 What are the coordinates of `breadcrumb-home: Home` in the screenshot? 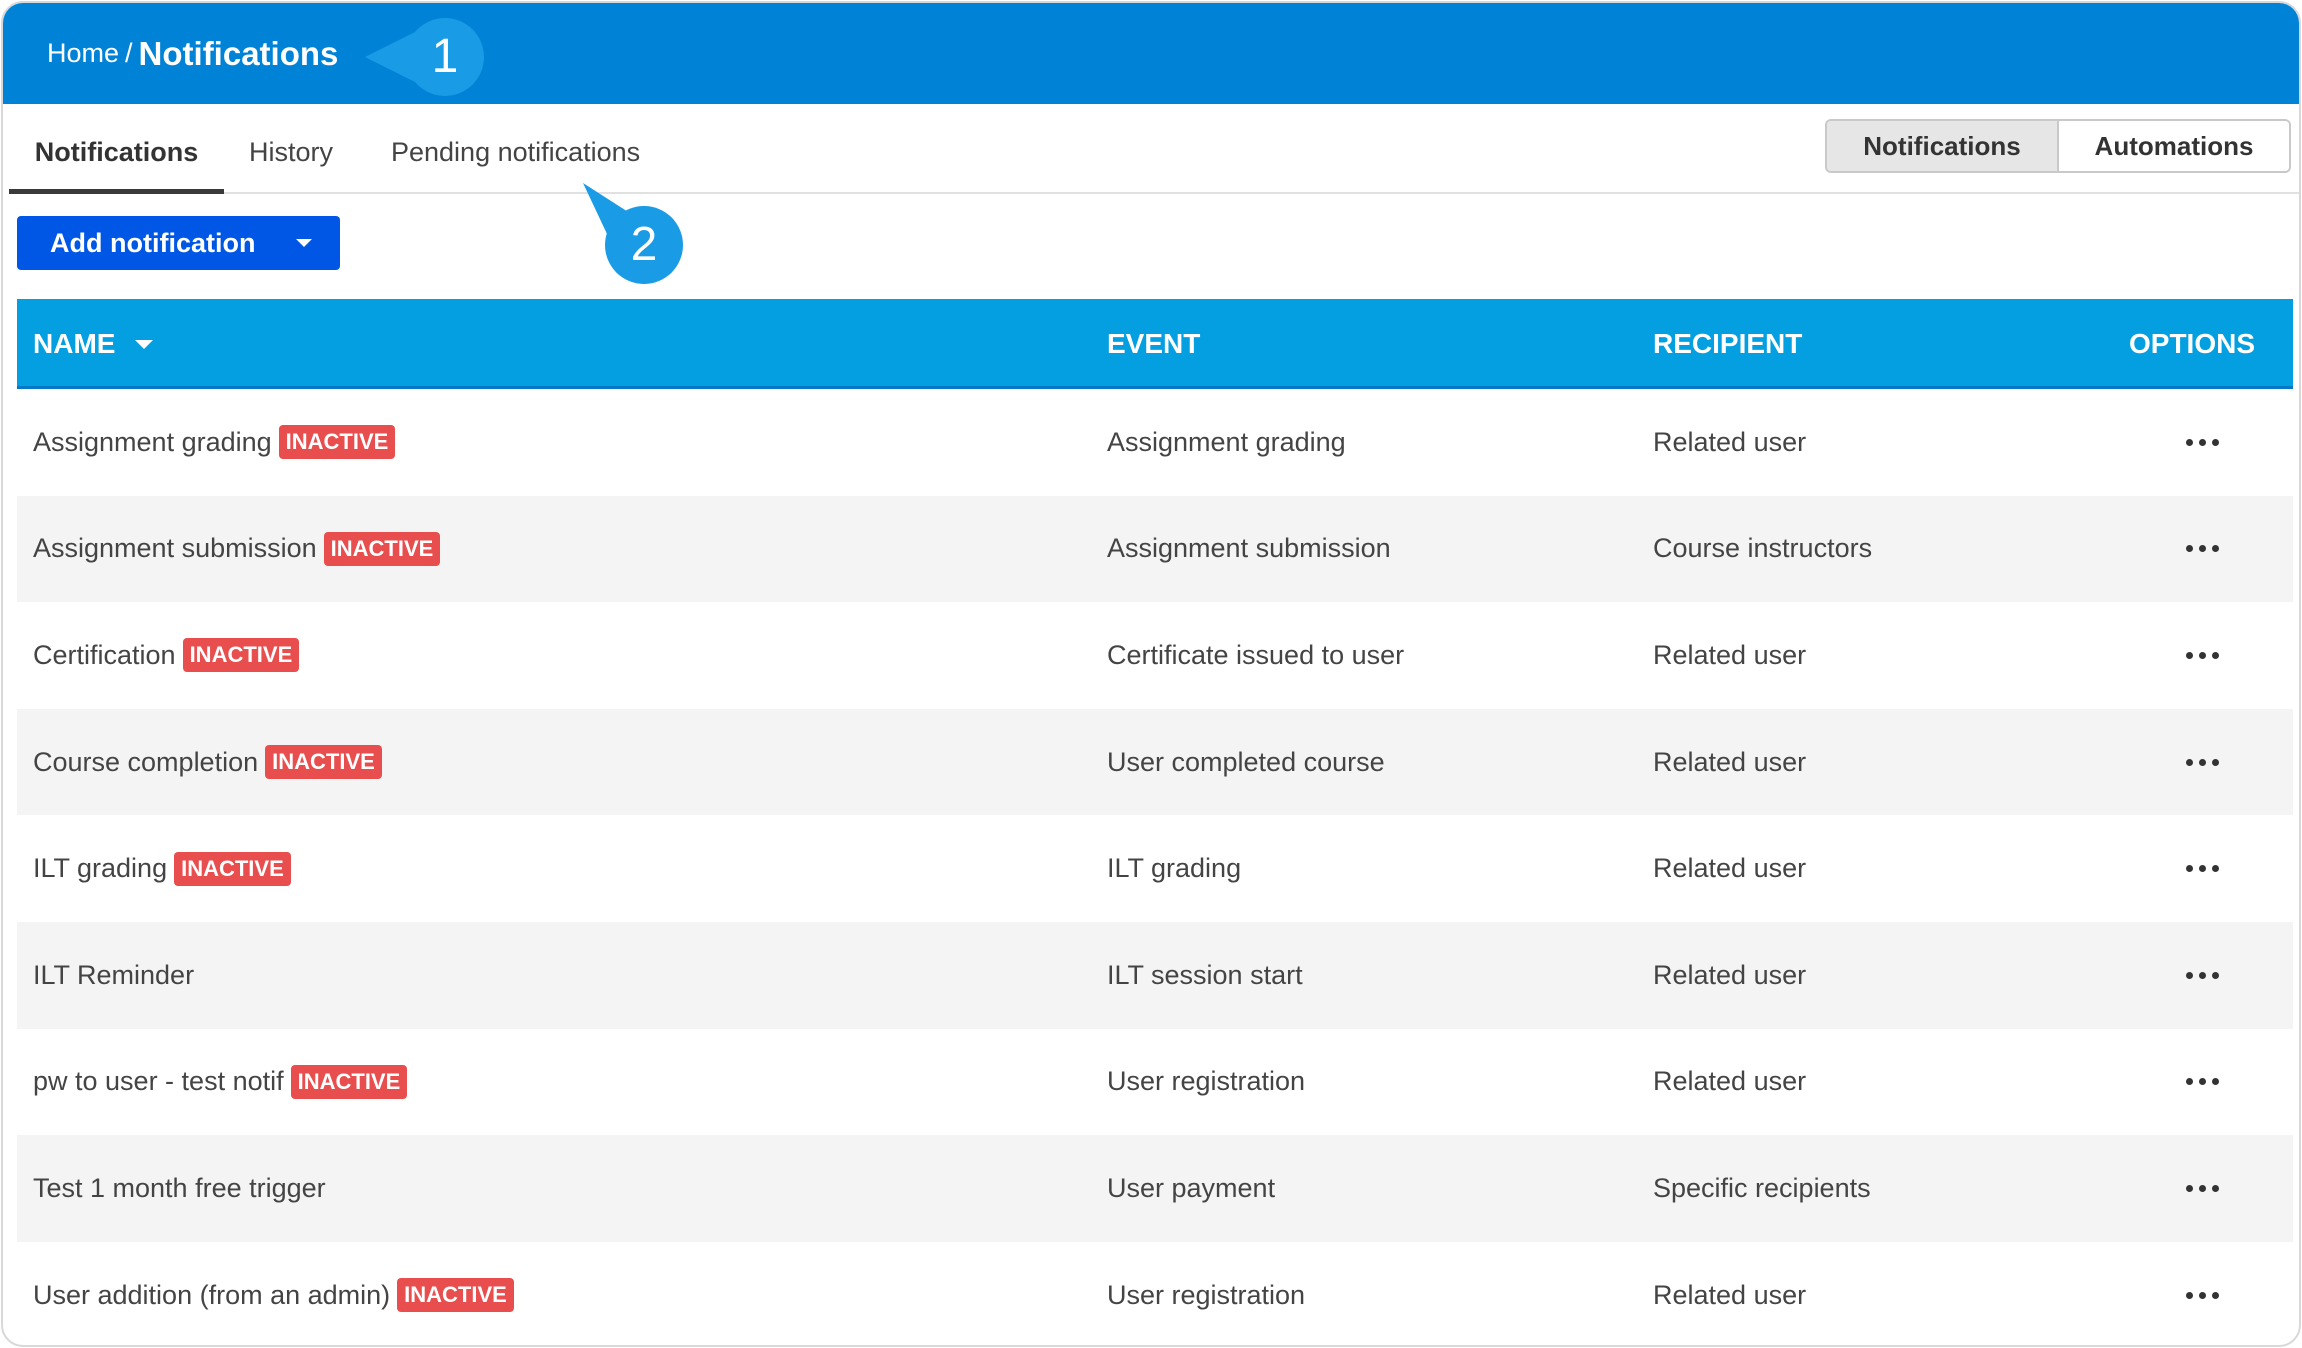 It's located at (83, 53).